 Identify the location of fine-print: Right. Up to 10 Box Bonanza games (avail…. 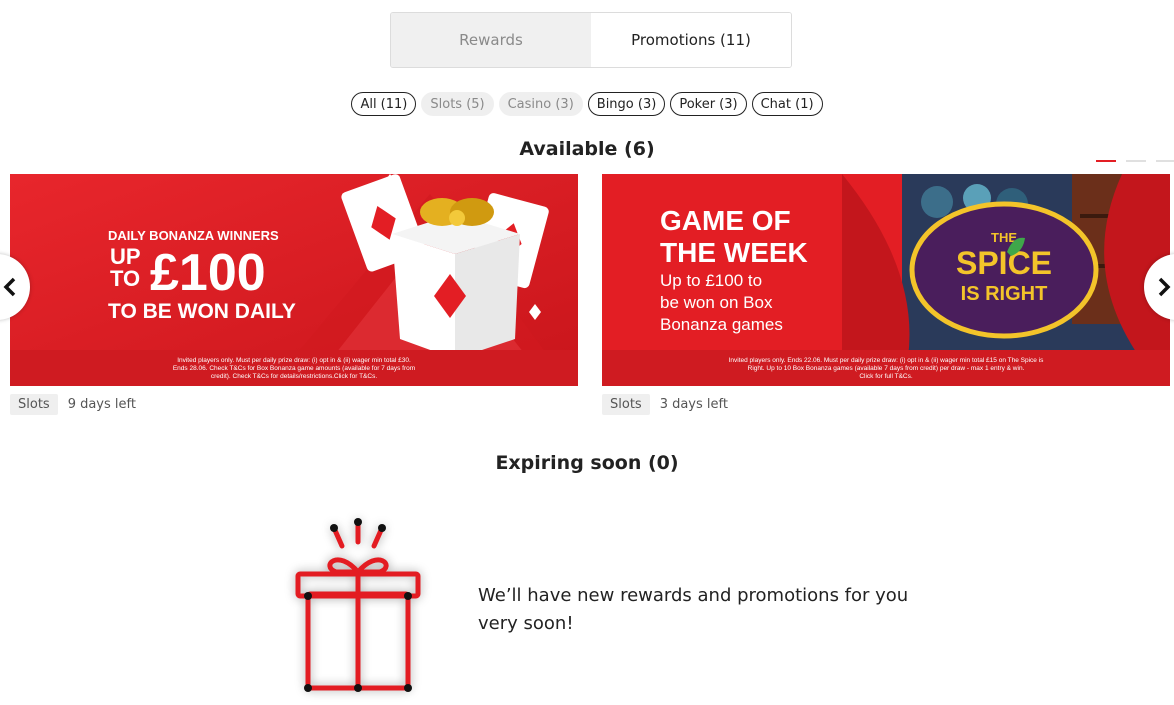
(886, 368).